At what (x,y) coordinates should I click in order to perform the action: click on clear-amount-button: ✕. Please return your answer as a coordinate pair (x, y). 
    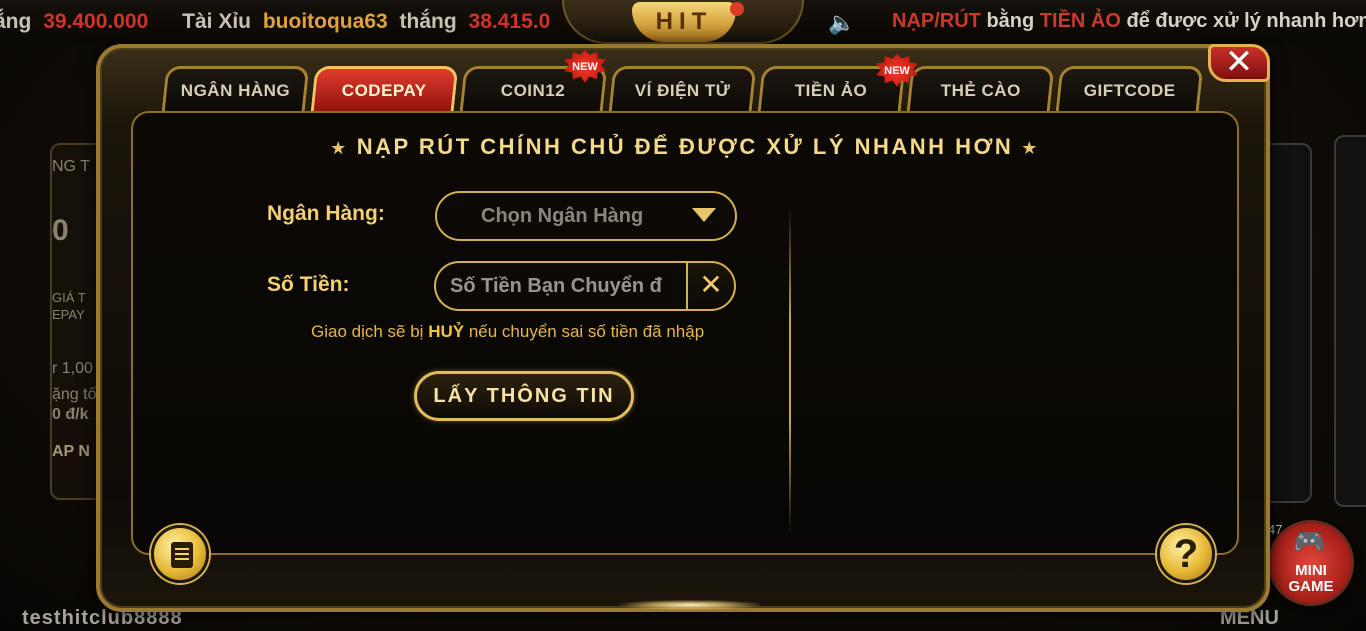
    Looking at the image, I should click on (711, 286).